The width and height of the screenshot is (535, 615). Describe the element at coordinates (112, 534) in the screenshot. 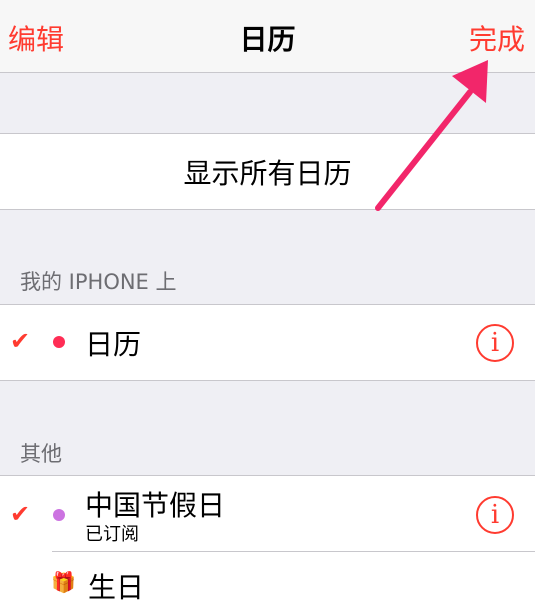

I see `subscribed-label: 已订阅` at that location.